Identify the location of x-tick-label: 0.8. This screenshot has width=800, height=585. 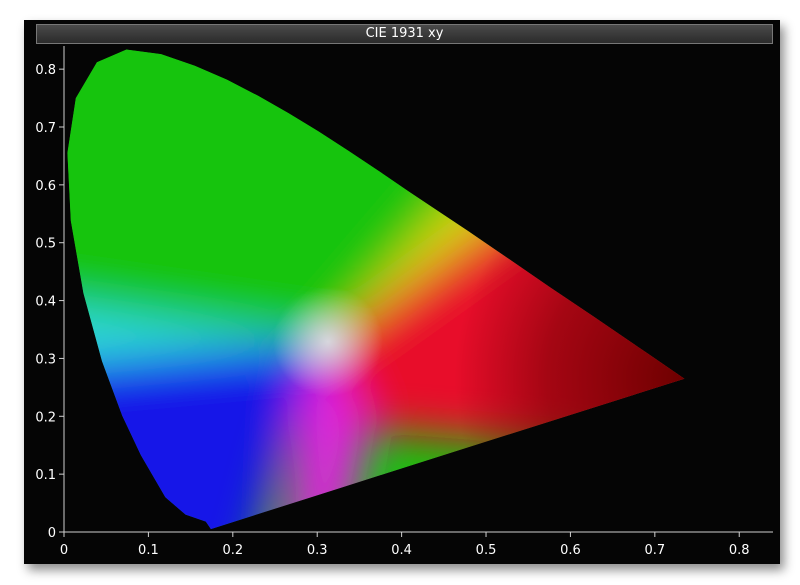
(739, 550).